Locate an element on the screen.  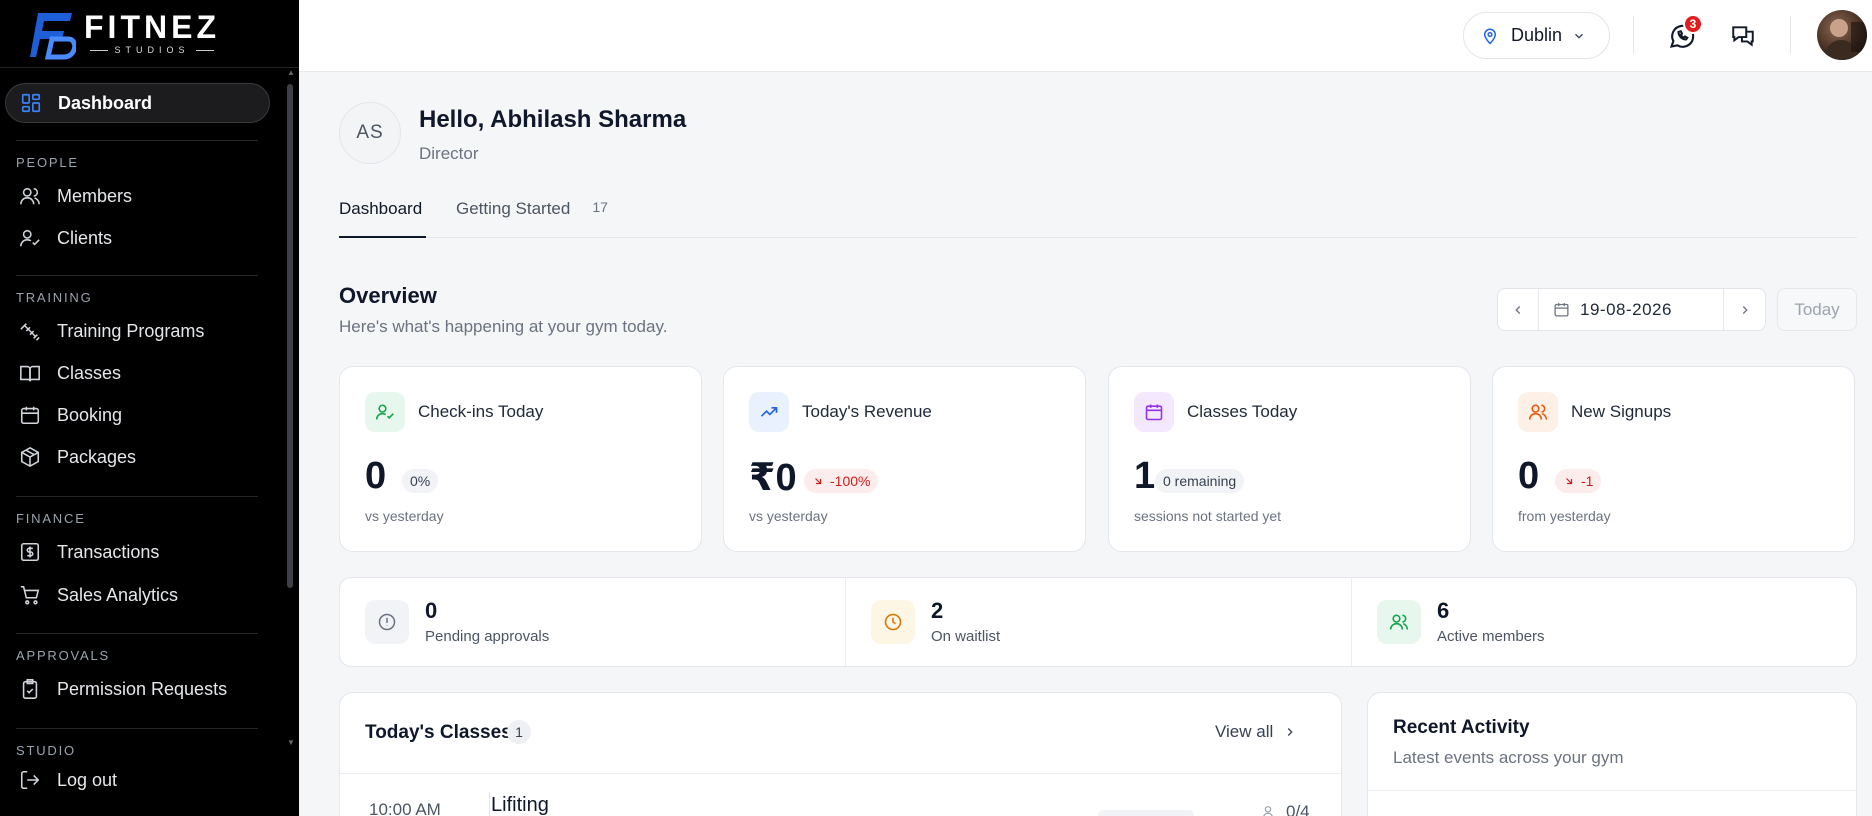
logout-icon is located at coordinates (30, 780).